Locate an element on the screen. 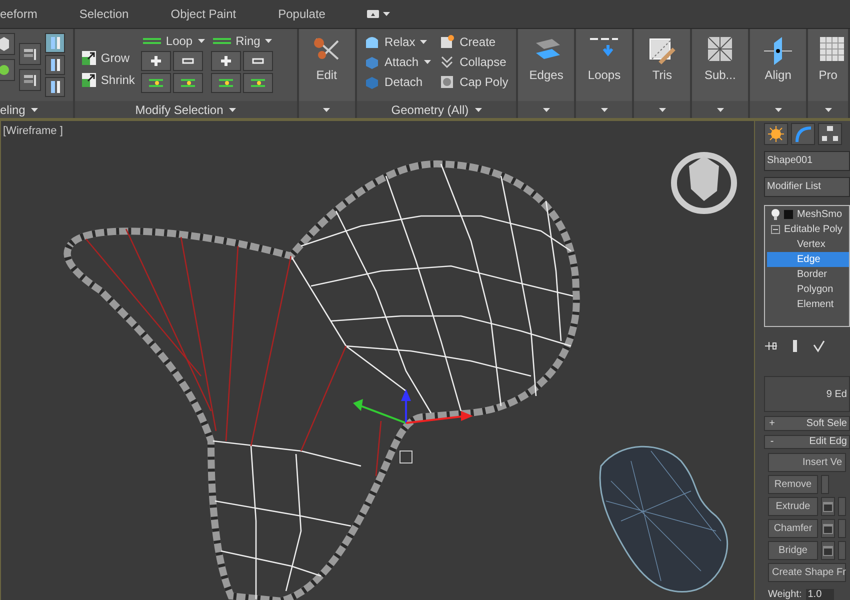  collapse-icon is located at coordinates (775, 229).